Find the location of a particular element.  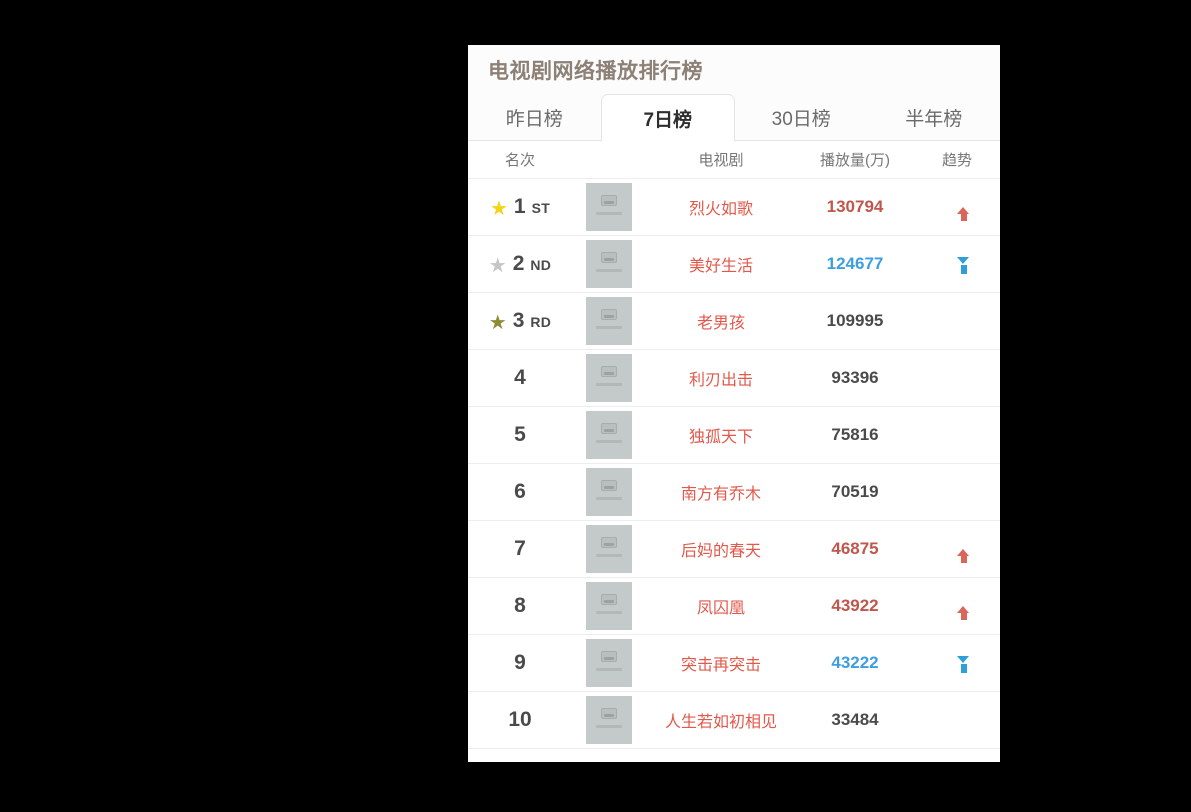

plays-value: 43222 is located at coordinates (855, 663).